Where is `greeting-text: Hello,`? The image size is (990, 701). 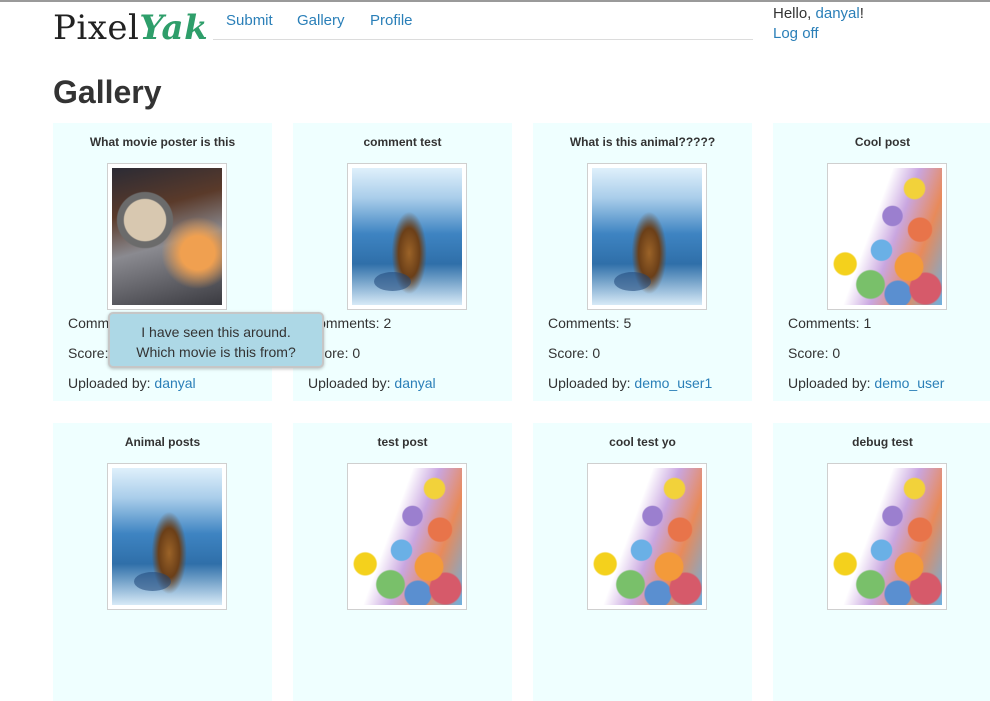
greeting-text: Hello, is located at coordinates (794, 13).